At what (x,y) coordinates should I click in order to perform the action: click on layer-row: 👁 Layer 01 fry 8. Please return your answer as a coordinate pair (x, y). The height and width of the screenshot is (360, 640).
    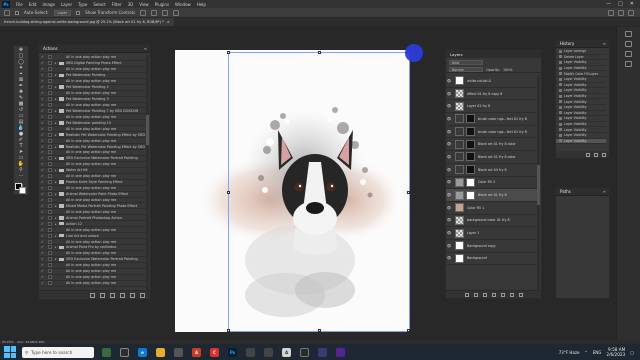
    Looking at the image, I should click on (492, 107).